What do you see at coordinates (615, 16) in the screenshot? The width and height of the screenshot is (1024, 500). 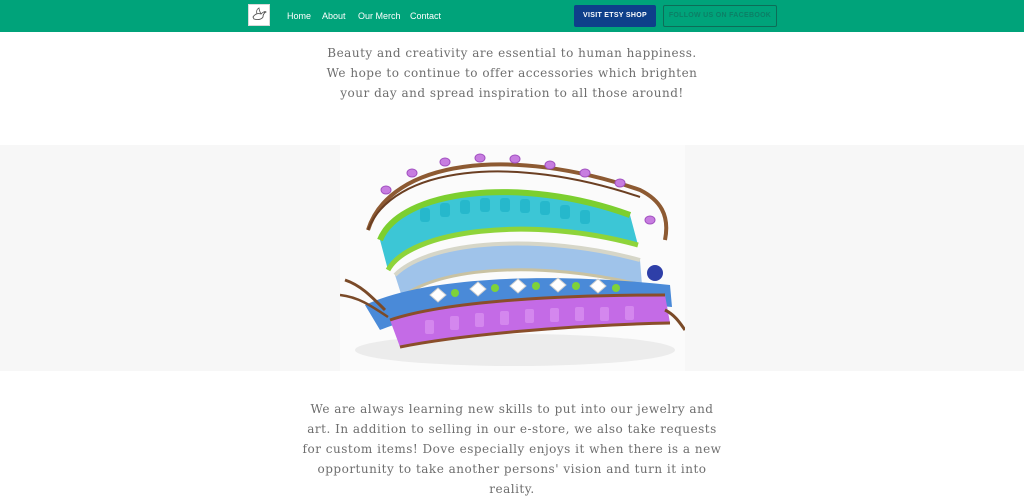 I see `visit-etsy-shop-button: VISIT ETSY SHOP` at bounding box center [615, 16].